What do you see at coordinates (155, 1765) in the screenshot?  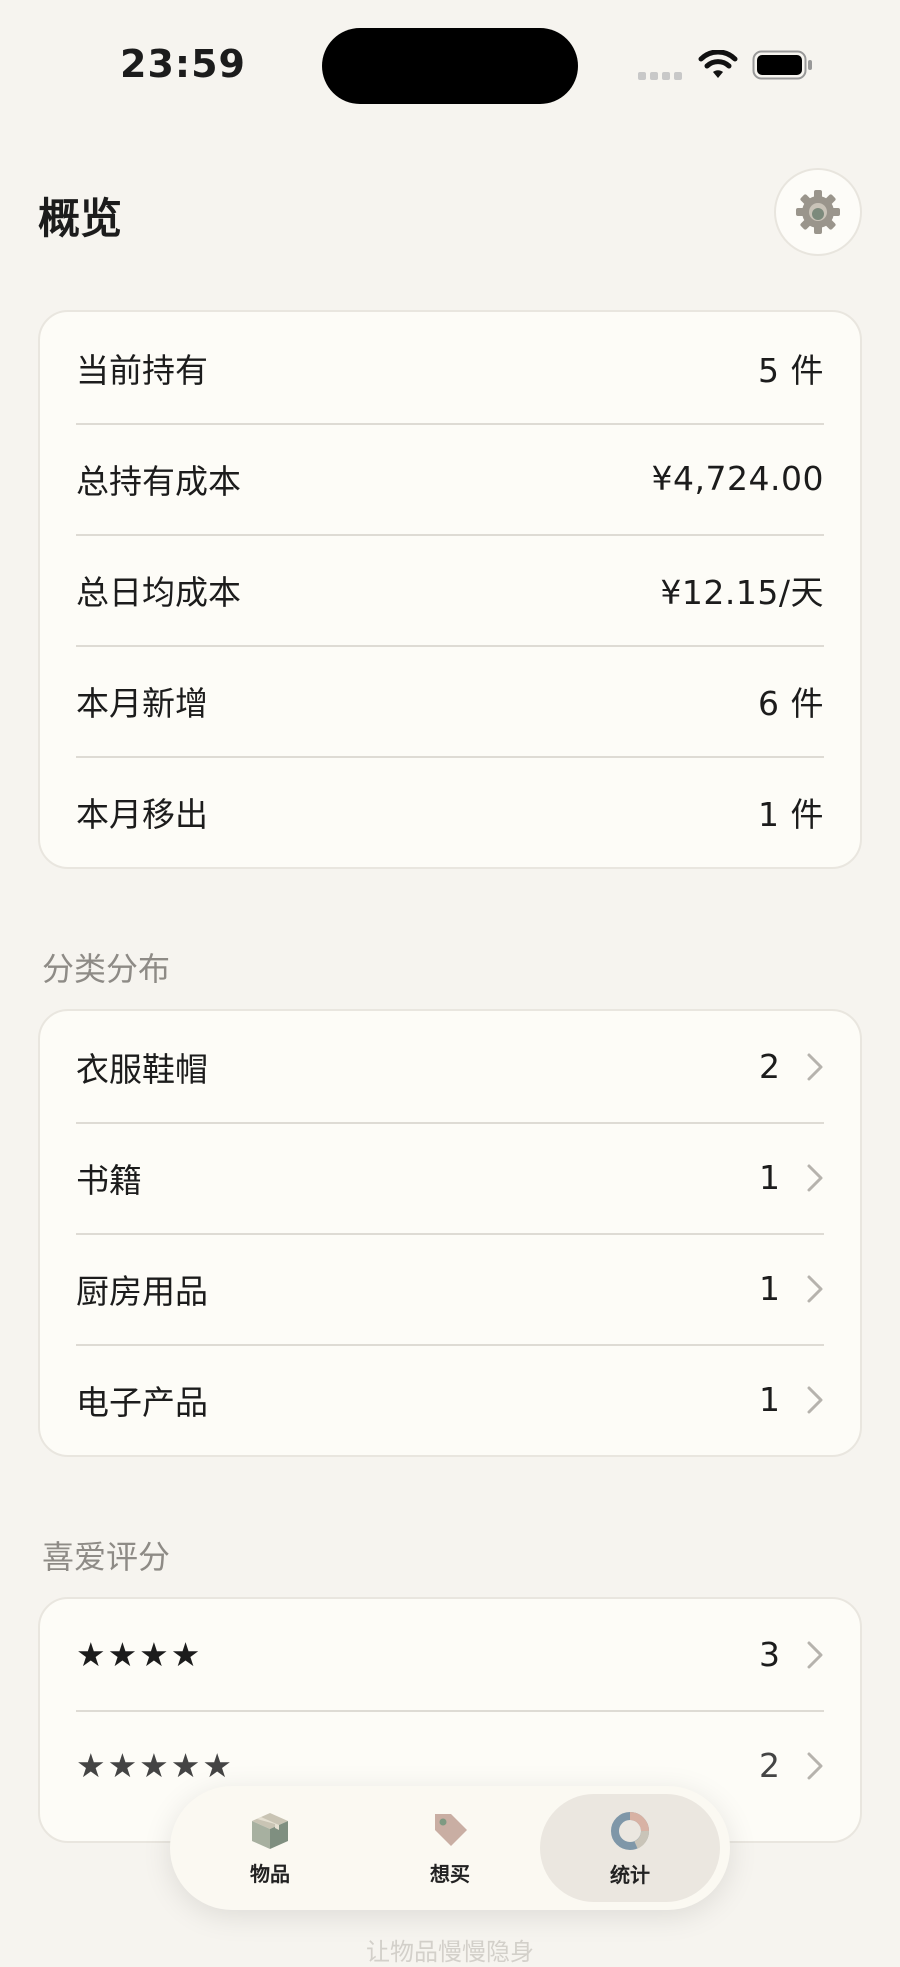 I see `star-rating: ★★★★★` at bounding box center [155, 1765].